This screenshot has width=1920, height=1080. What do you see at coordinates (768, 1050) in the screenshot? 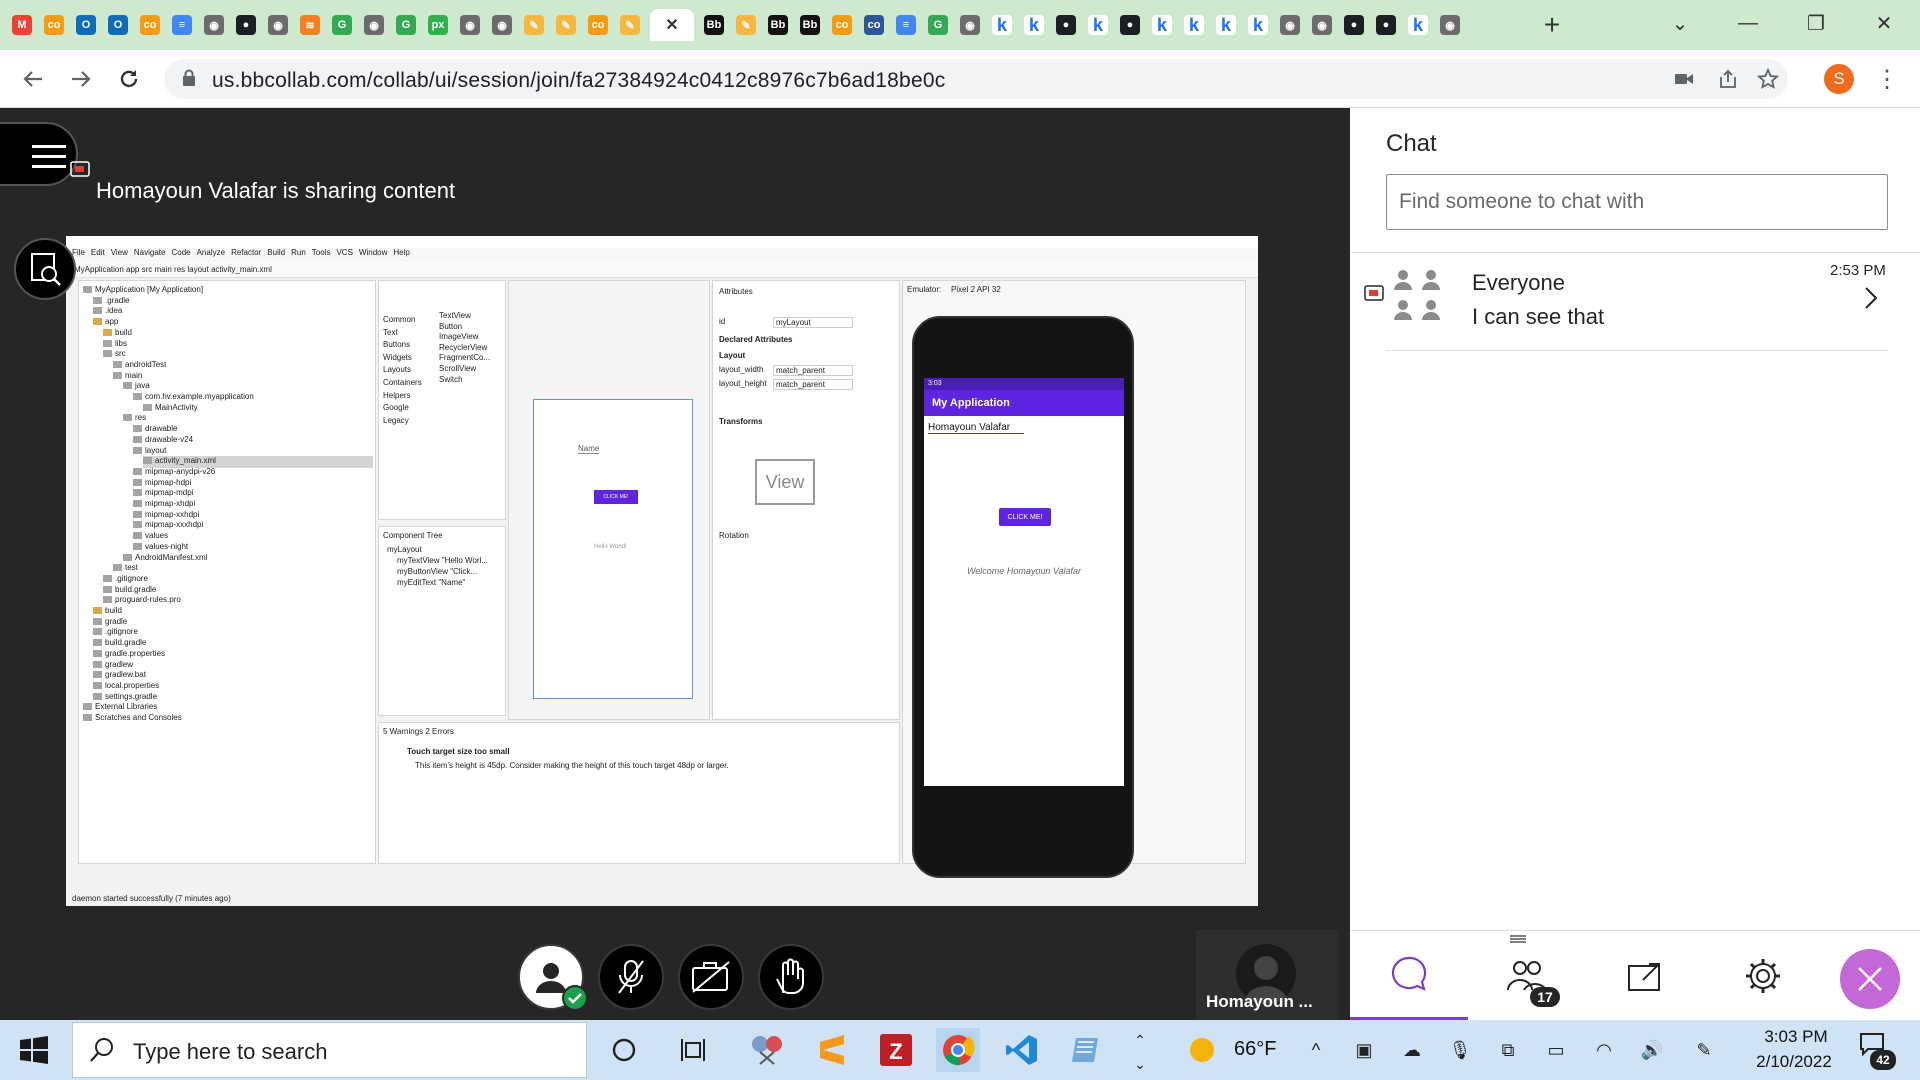
I see `snipping-tool-icon` at bounding box center [768, 1050].